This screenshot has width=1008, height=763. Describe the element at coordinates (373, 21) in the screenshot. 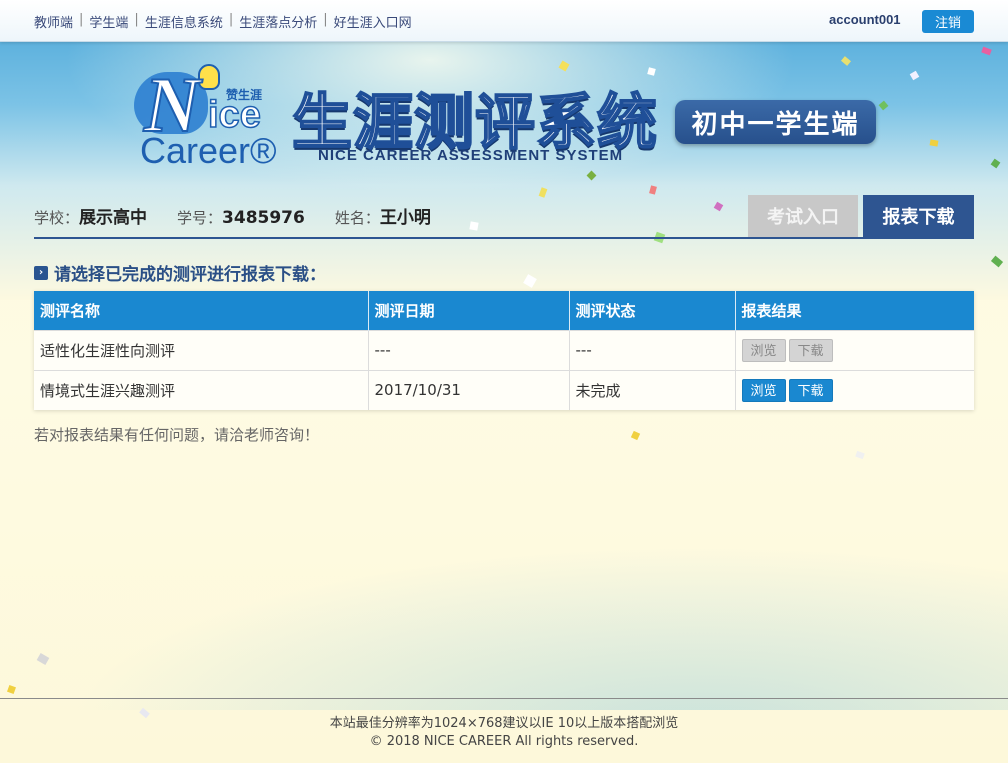

I see `nav-link-good-career: 好生涯入口网` at that location.